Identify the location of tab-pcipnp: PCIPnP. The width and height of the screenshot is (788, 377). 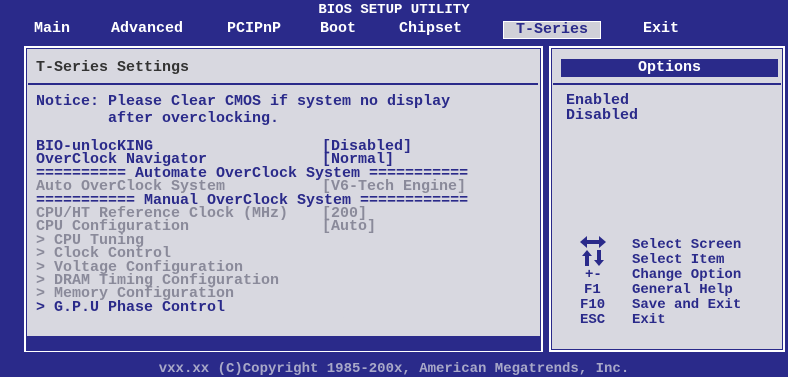
(254, 29).